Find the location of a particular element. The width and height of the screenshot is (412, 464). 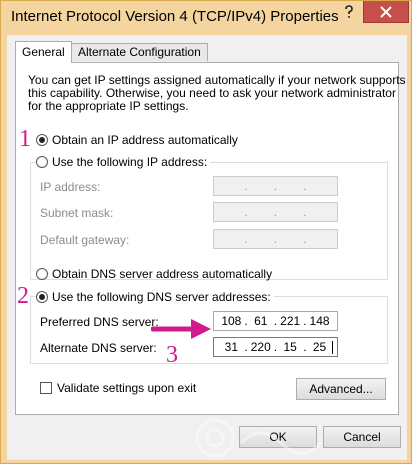

ip-manual-label: Use the following IP address: is located at coordinates (130, 162).